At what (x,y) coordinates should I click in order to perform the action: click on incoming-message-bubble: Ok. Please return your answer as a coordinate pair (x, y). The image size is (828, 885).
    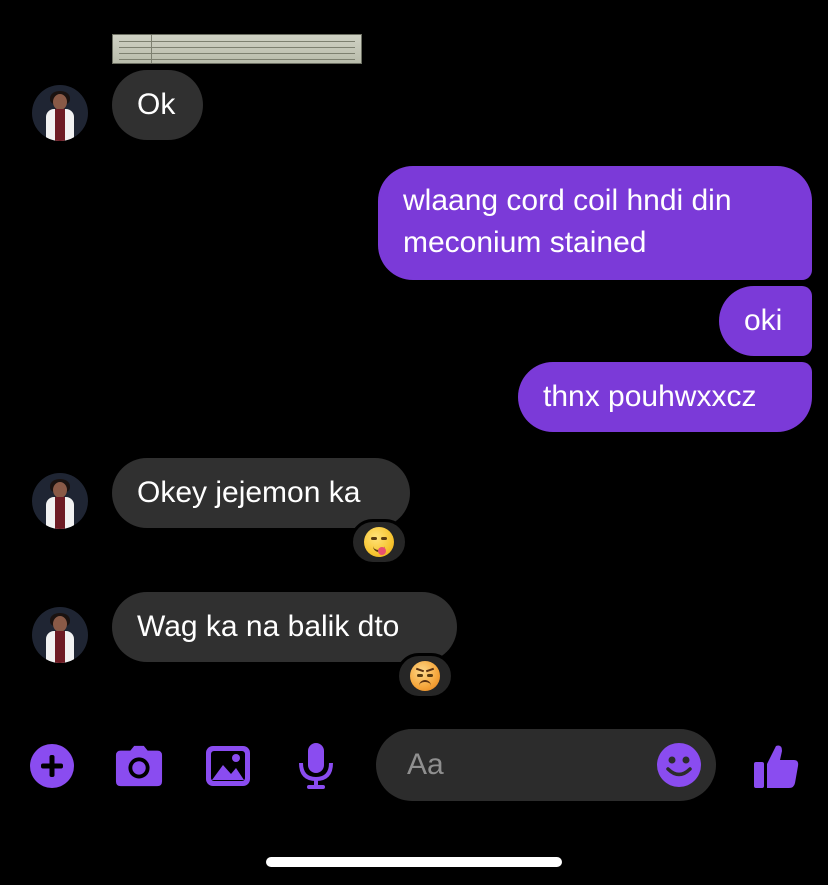
    Looking at the image, I should click on (157, 105).